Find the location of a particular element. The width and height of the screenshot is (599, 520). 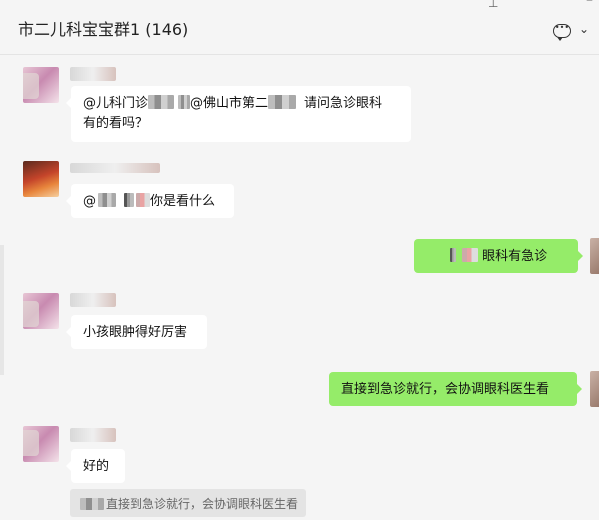

message-text: @儿科门诊 is located at coordinates (116, 103).